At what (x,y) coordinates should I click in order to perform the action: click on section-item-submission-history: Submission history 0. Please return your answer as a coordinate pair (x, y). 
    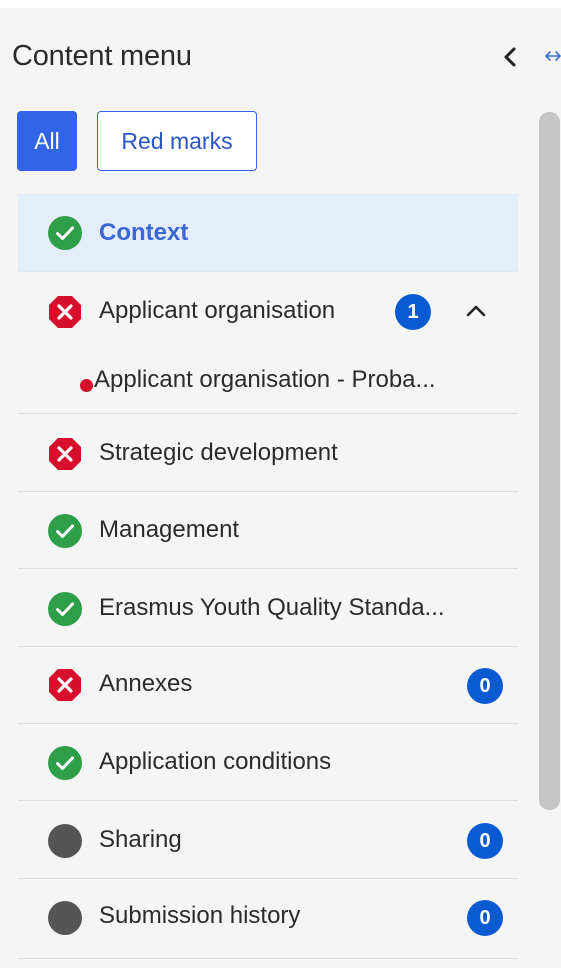
    Looking at the image, I should click on (268, 919).